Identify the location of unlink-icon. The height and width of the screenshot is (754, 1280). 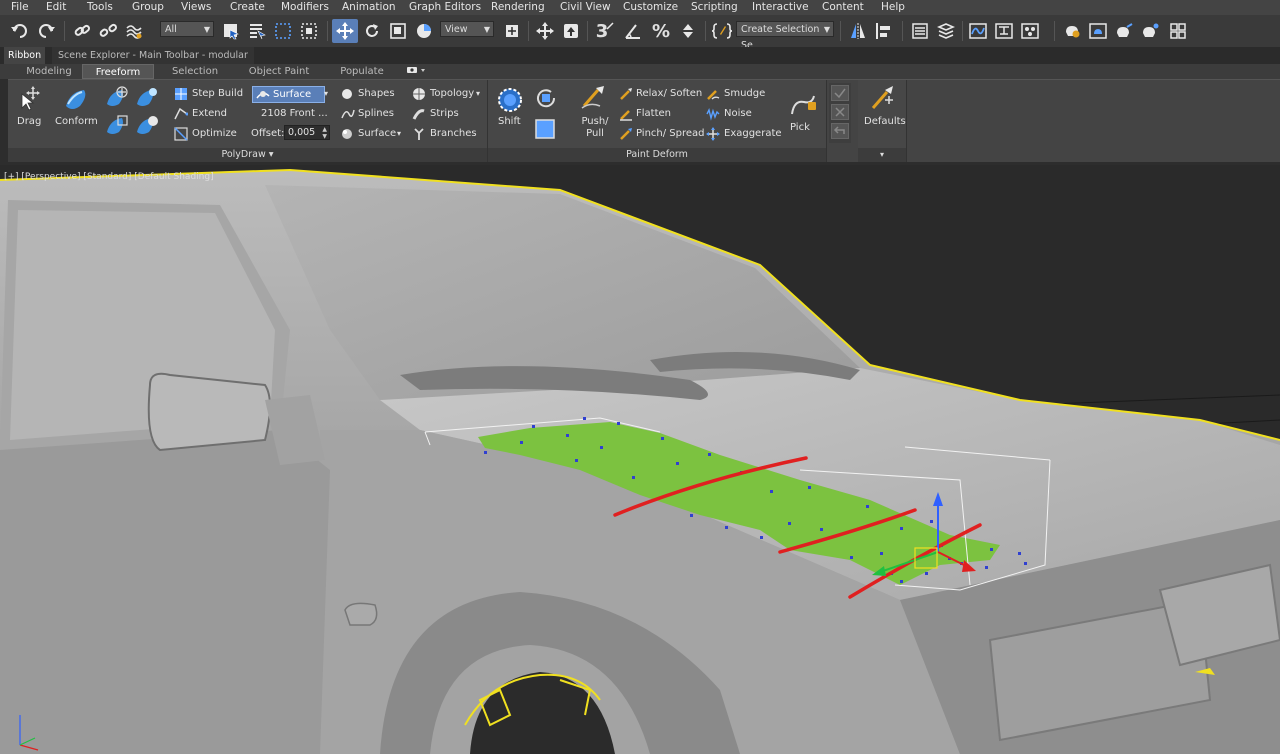
(108, 31).